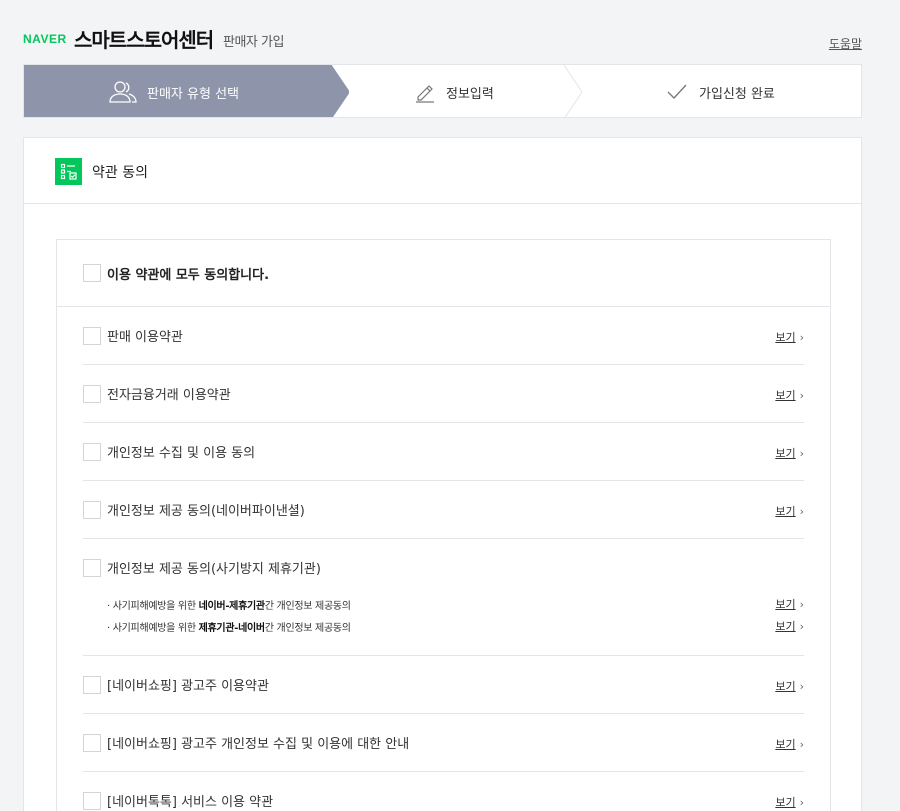 This screenshot has height=811, width=900. Describe the element at coordinates (253, 42) in the screenshot. I see `page-subtitle: 판매자 가입` at that location.